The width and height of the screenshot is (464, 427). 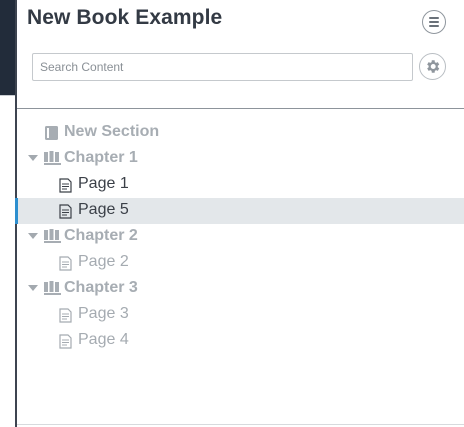 I want to click on tree-item-label: Chapter 2, so click(x=101, y=235).